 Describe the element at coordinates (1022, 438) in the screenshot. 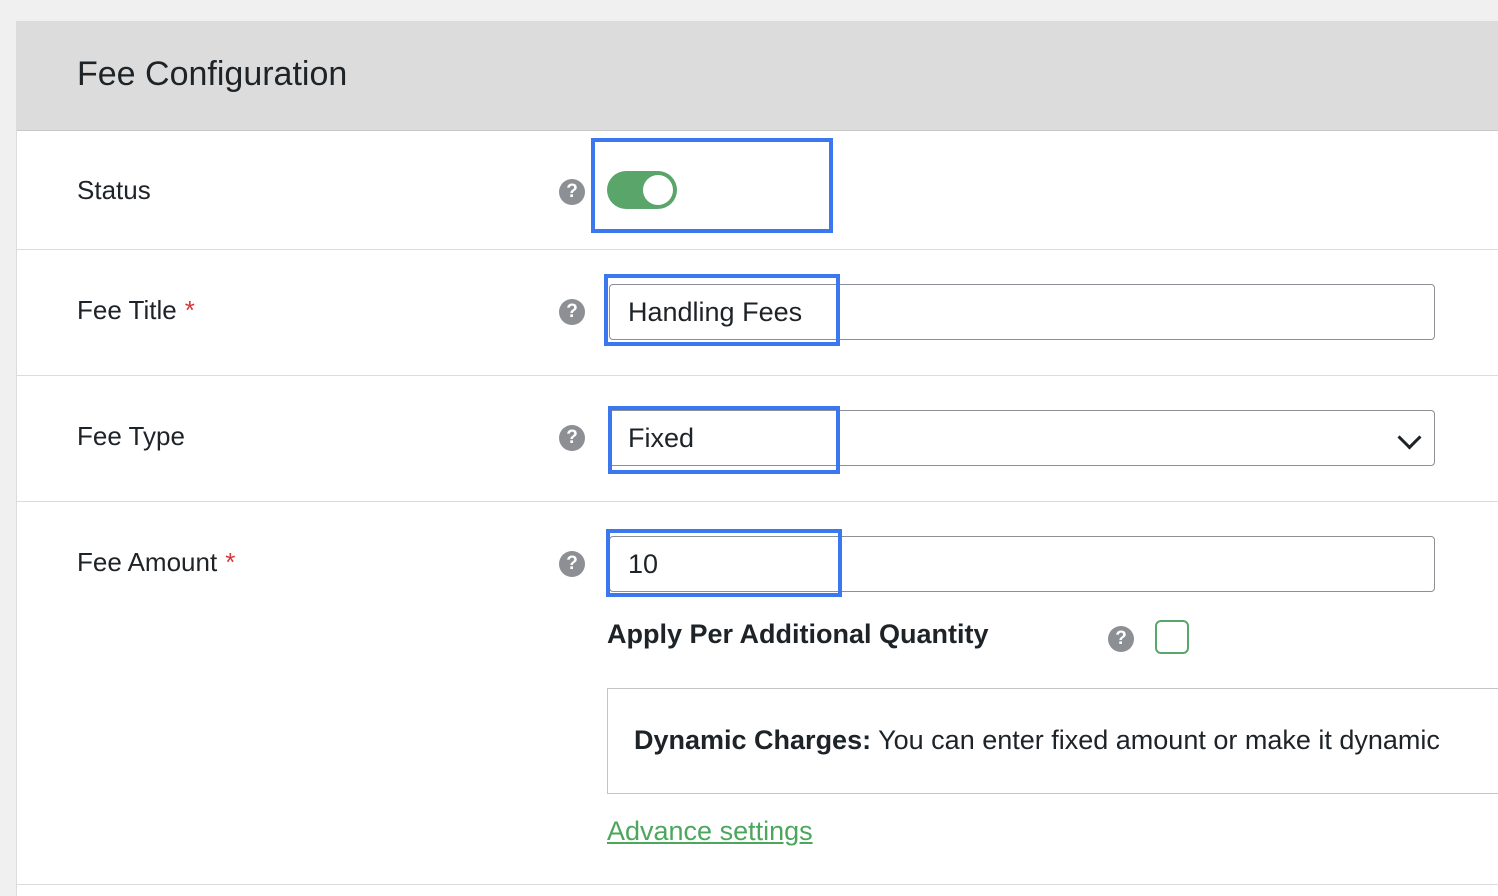

I see `fee-type-select: Fixed` at that location.